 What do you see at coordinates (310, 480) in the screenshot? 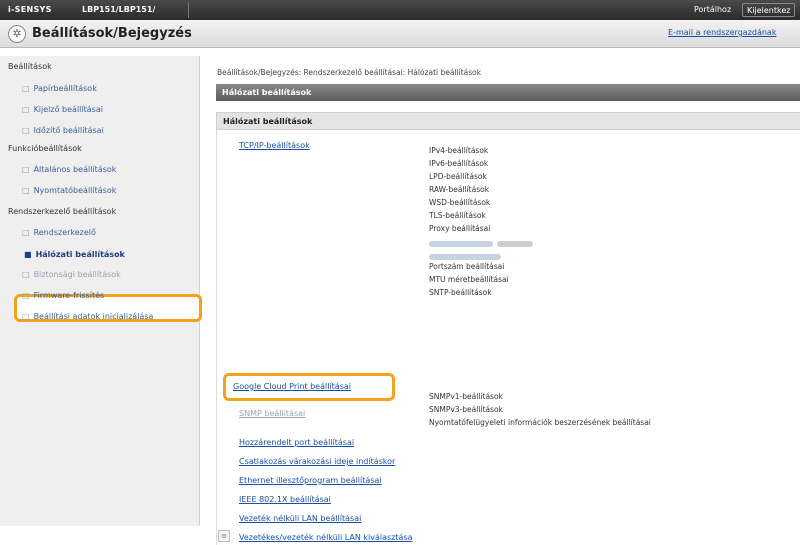
I see `ethernet-driver-link: Ethernet illesztőprogram beállításai` at bounding box center [310, 480].